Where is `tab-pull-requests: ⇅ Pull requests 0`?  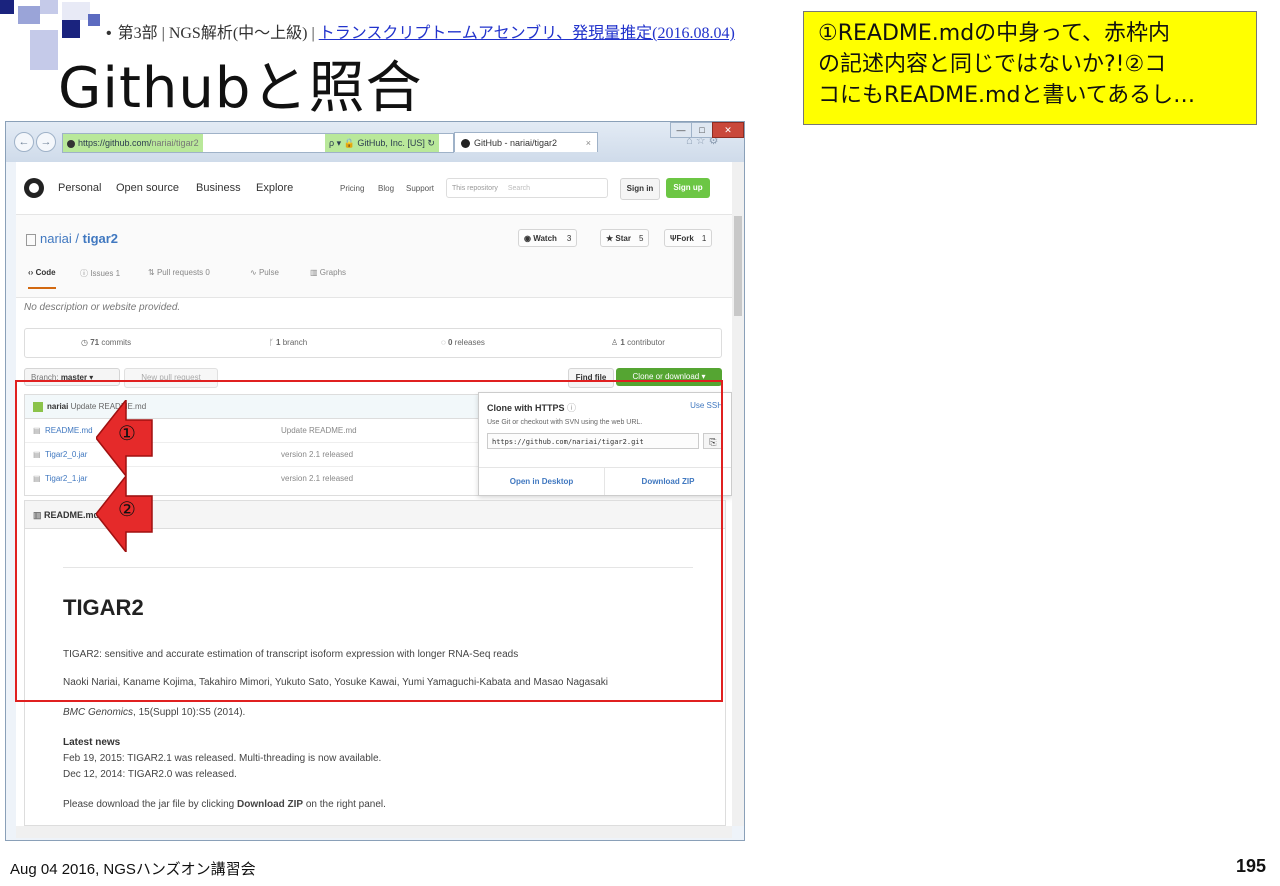 tab-pull-requests: ⇅ Pull requests 0 is located at coordinates (179, 272).